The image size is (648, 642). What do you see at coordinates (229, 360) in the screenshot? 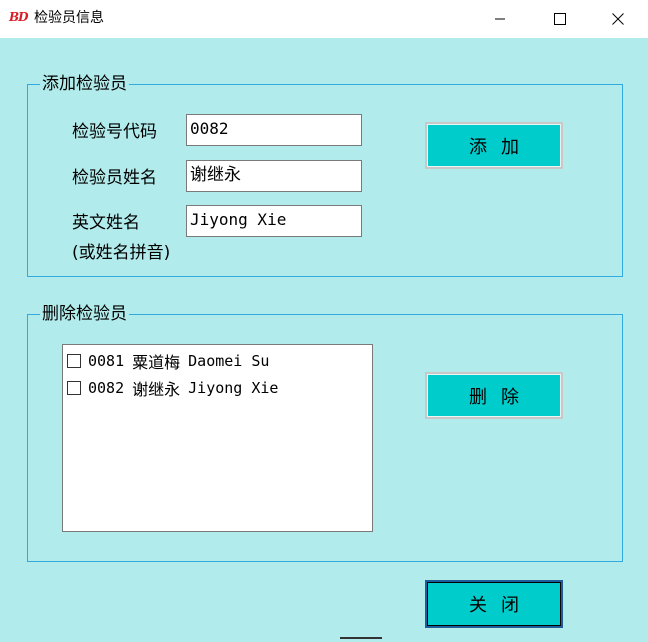
I see `item-english-name: Daomei Su` at bounding box center [229, 360].